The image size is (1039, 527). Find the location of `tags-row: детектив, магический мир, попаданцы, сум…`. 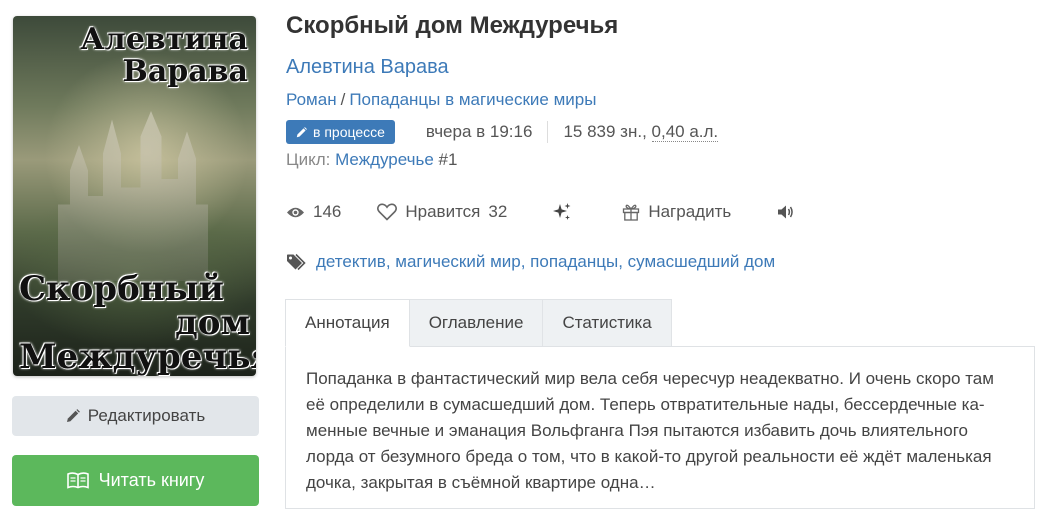

tags-row: детектив, магический мир, попаданцы, сум… is located at coordinates (530, 262).